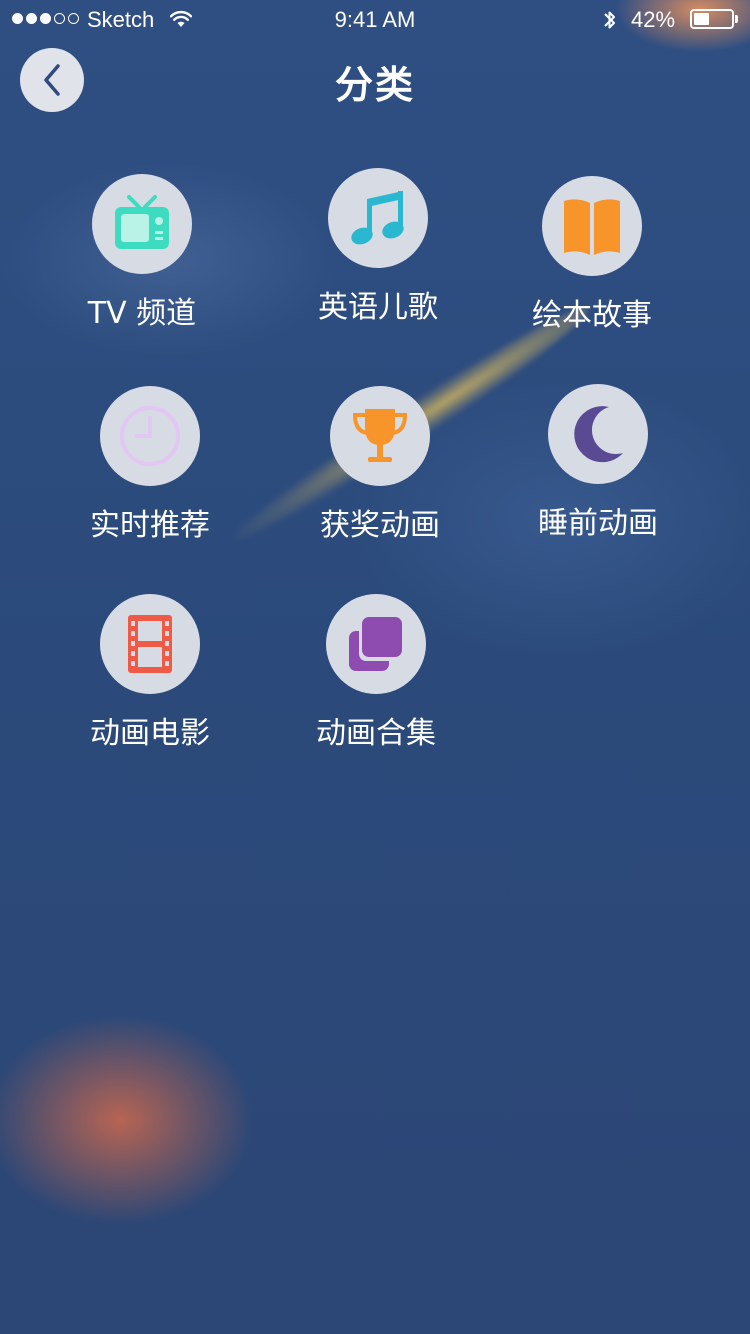  Describe the element at coordinates (142, 313) in the screenshot. I see `category-label: TV 频道` at that location.